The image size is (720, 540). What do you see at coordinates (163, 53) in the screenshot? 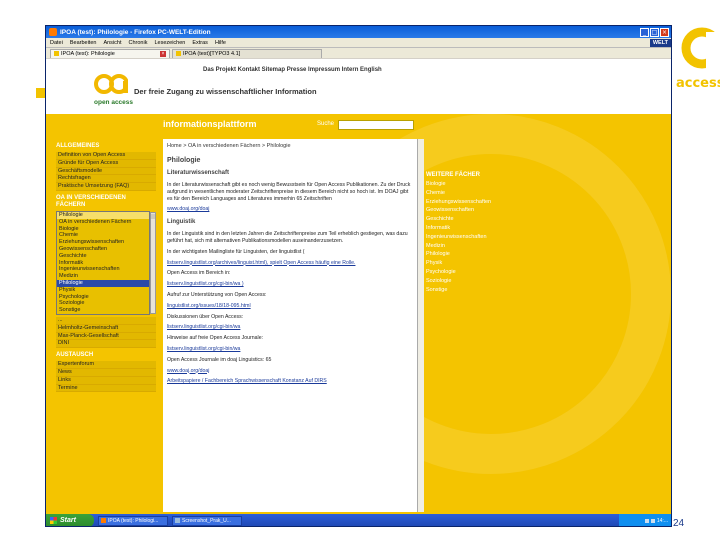
I see `tab-close-icon: ×` at bounding box center [163, 53].